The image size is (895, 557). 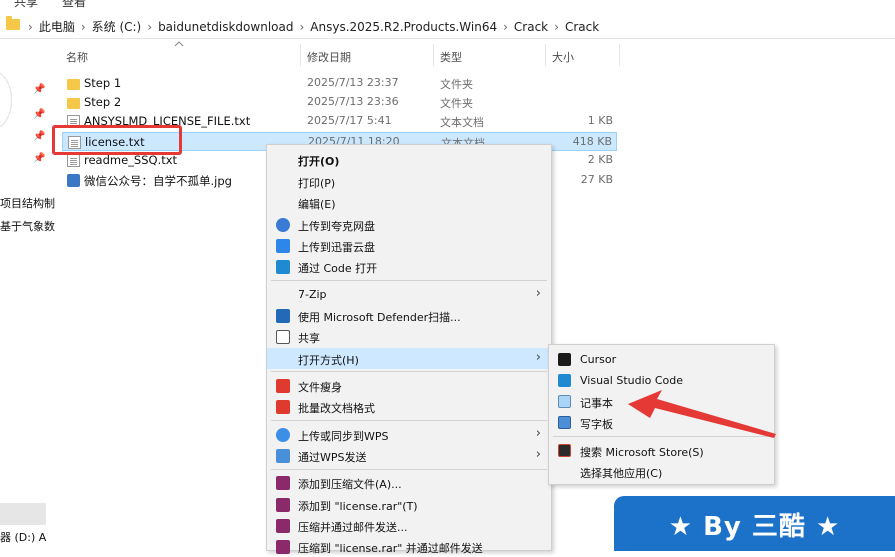 What do you see at coordinates (564, 450) in the screenshot?
I see `store-icon` at bounding box center [564, 450].